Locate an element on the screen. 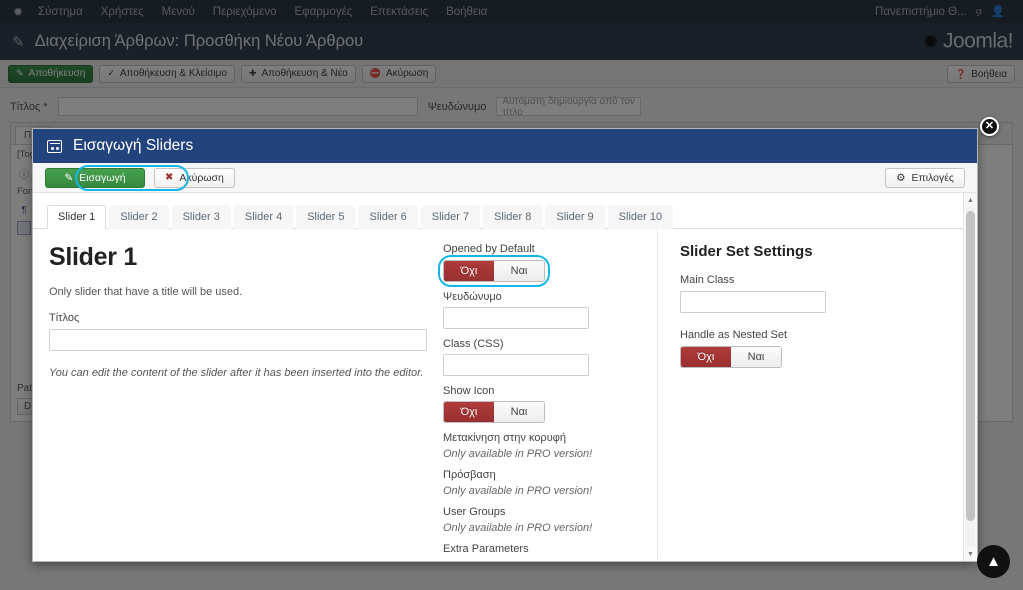 This screenshot has height=590, width=1023. modal-scrollbar-thumb is located at coordinates (970, 366).